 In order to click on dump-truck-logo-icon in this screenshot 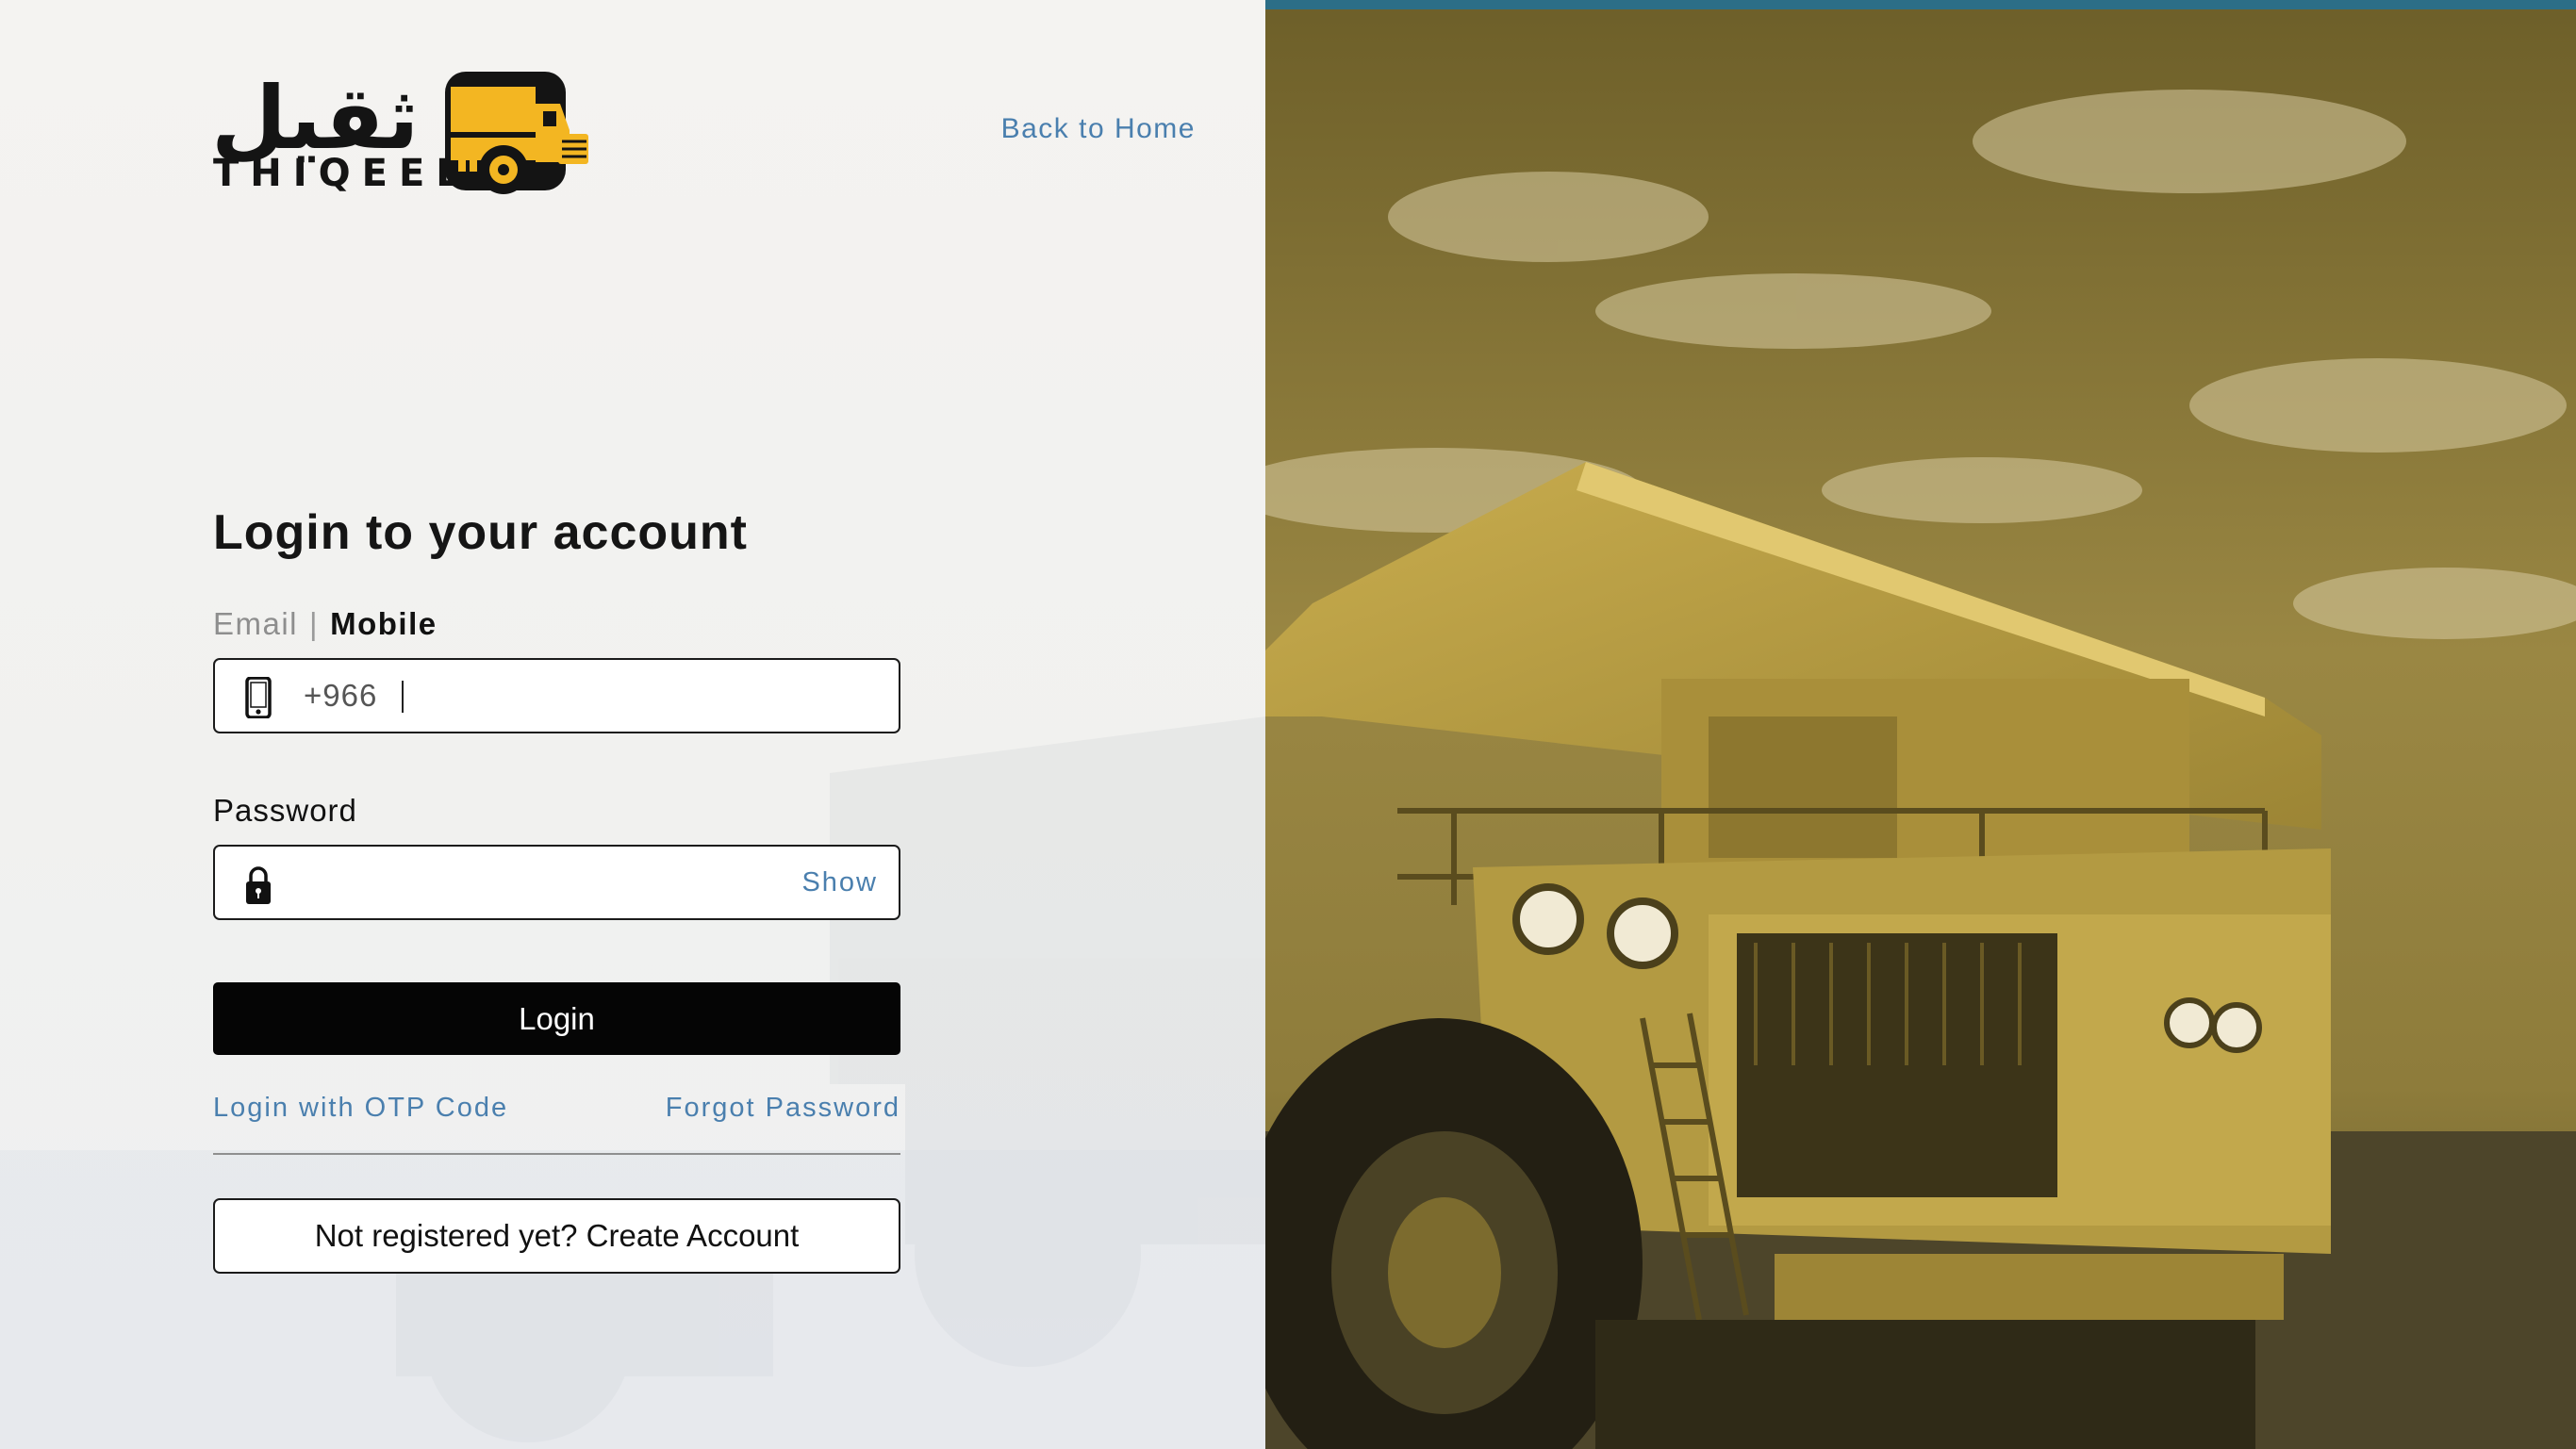, I will do `click(516, 133)`.